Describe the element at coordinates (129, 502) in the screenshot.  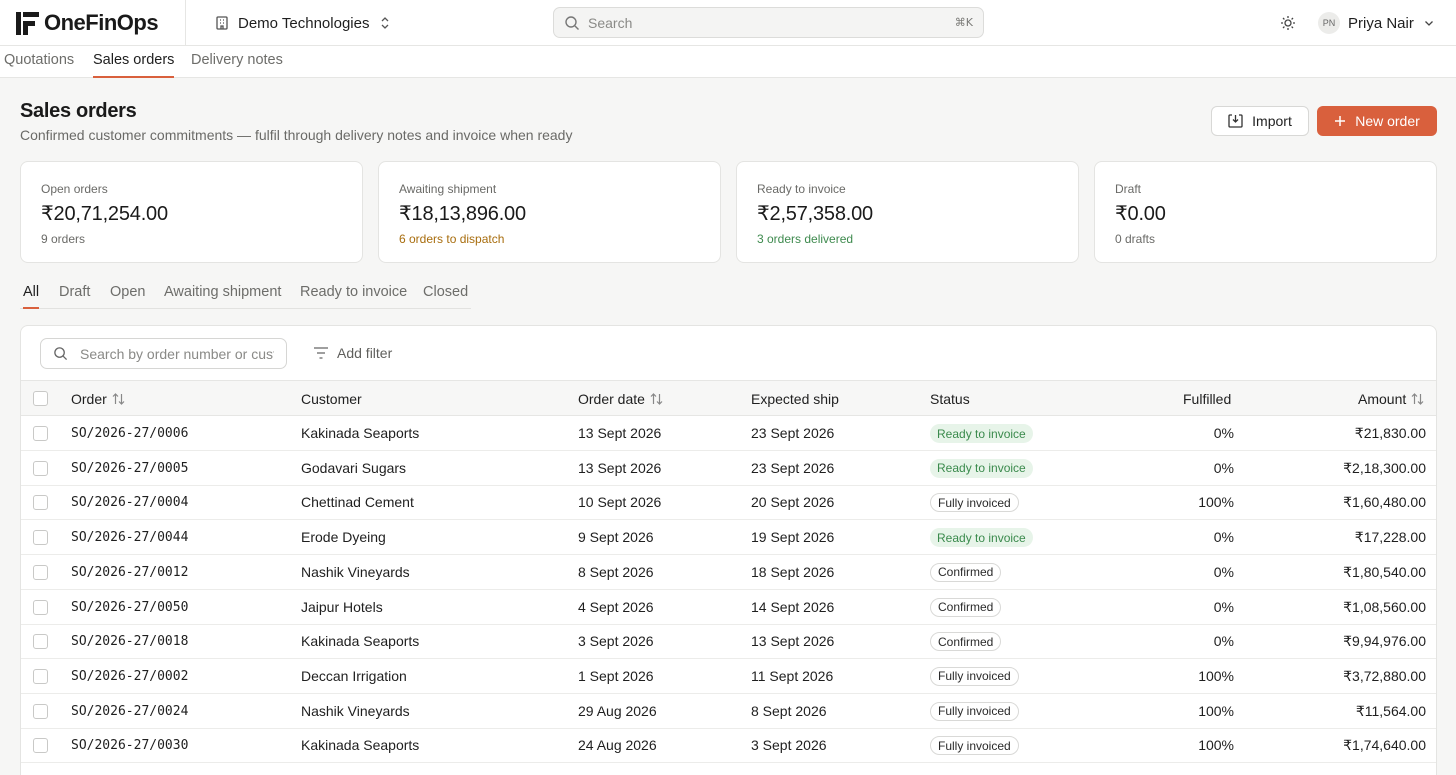
I see `order-number: SO/2026-27/0004` at that location.